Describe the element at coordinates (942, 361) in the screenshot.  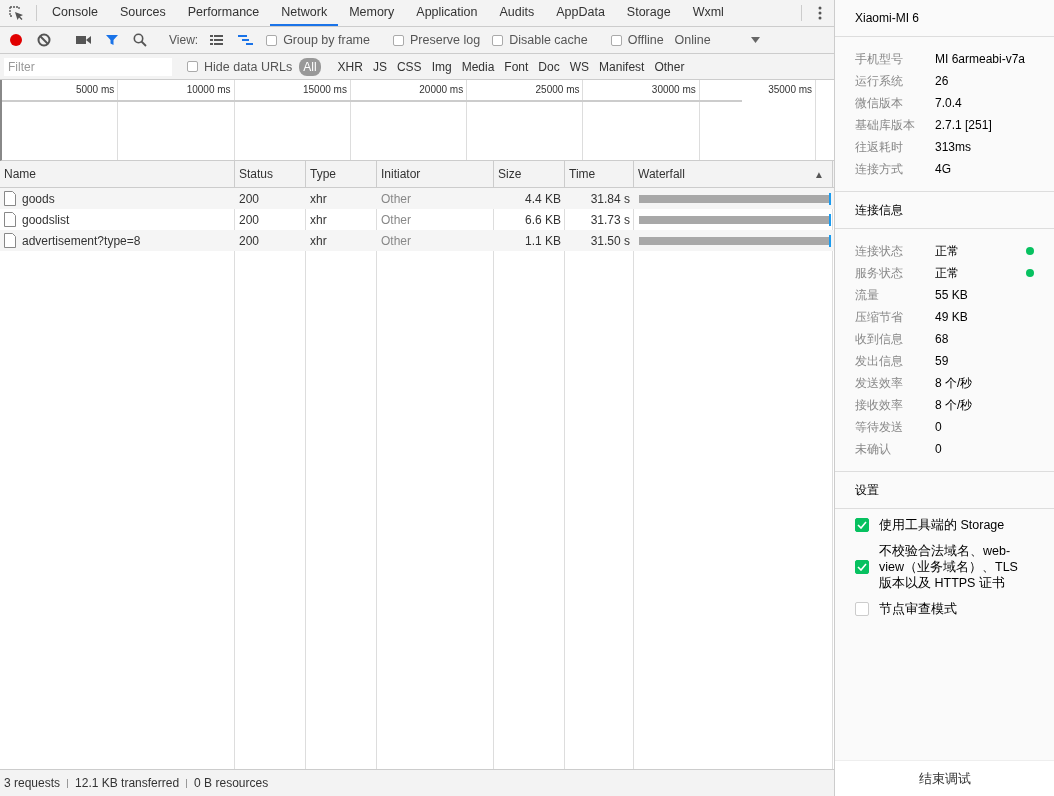
I see `info-value: 59` at that location.